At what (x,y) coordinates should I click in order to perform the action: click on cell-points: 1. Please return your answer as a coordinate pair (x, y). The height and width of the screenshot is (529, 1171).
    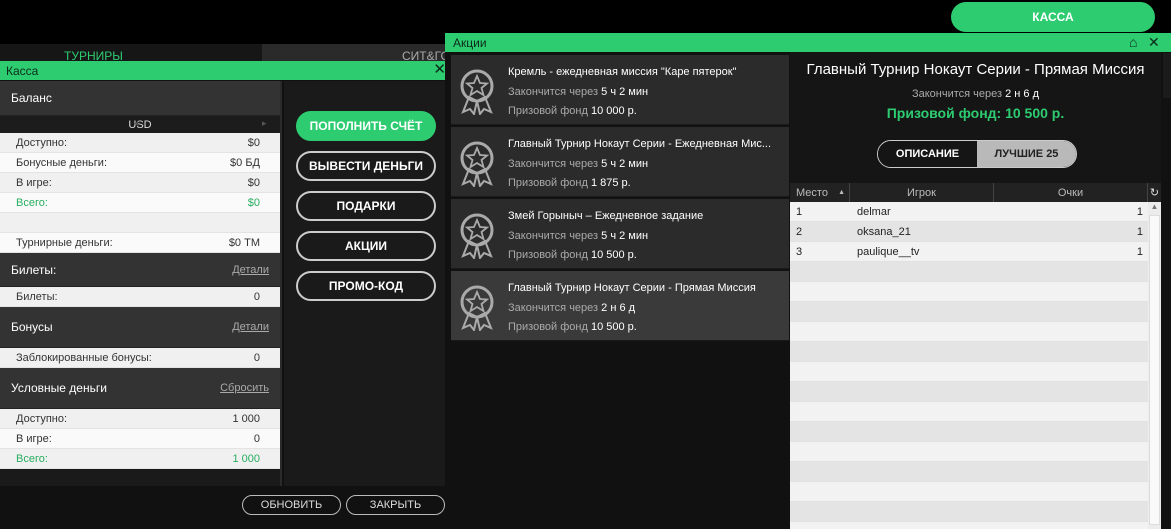
    Looking at the image, I should click on (1139, 251).